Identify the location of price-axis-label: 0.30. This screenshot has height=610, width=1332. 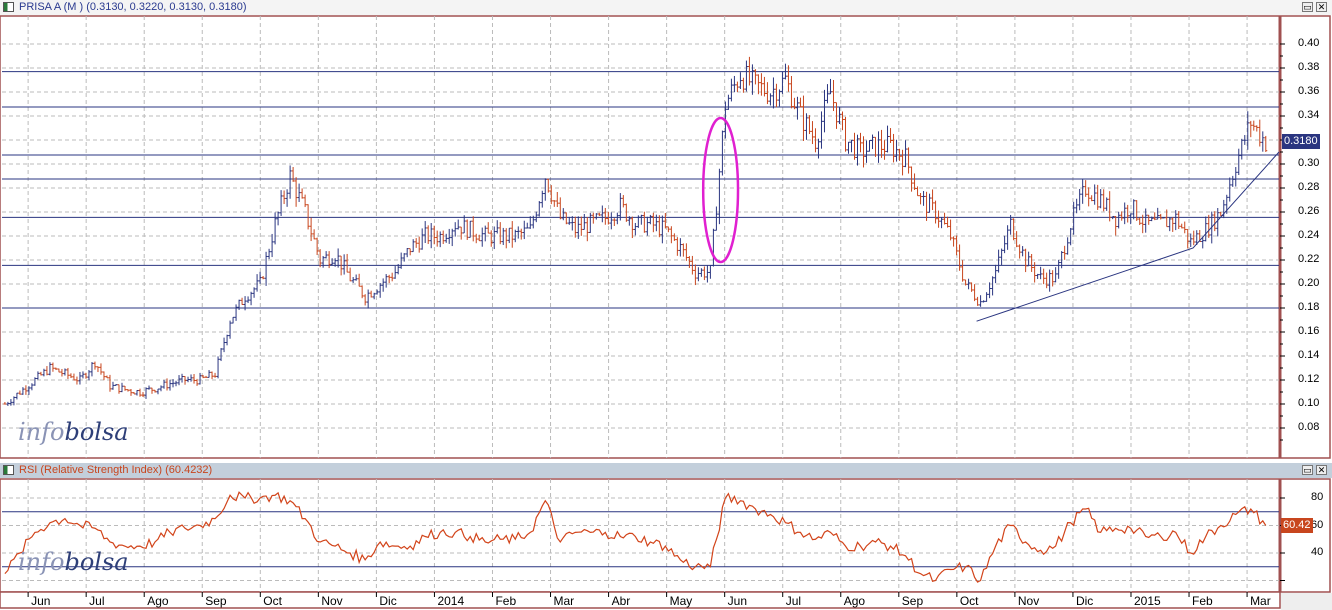
(1309, 163).